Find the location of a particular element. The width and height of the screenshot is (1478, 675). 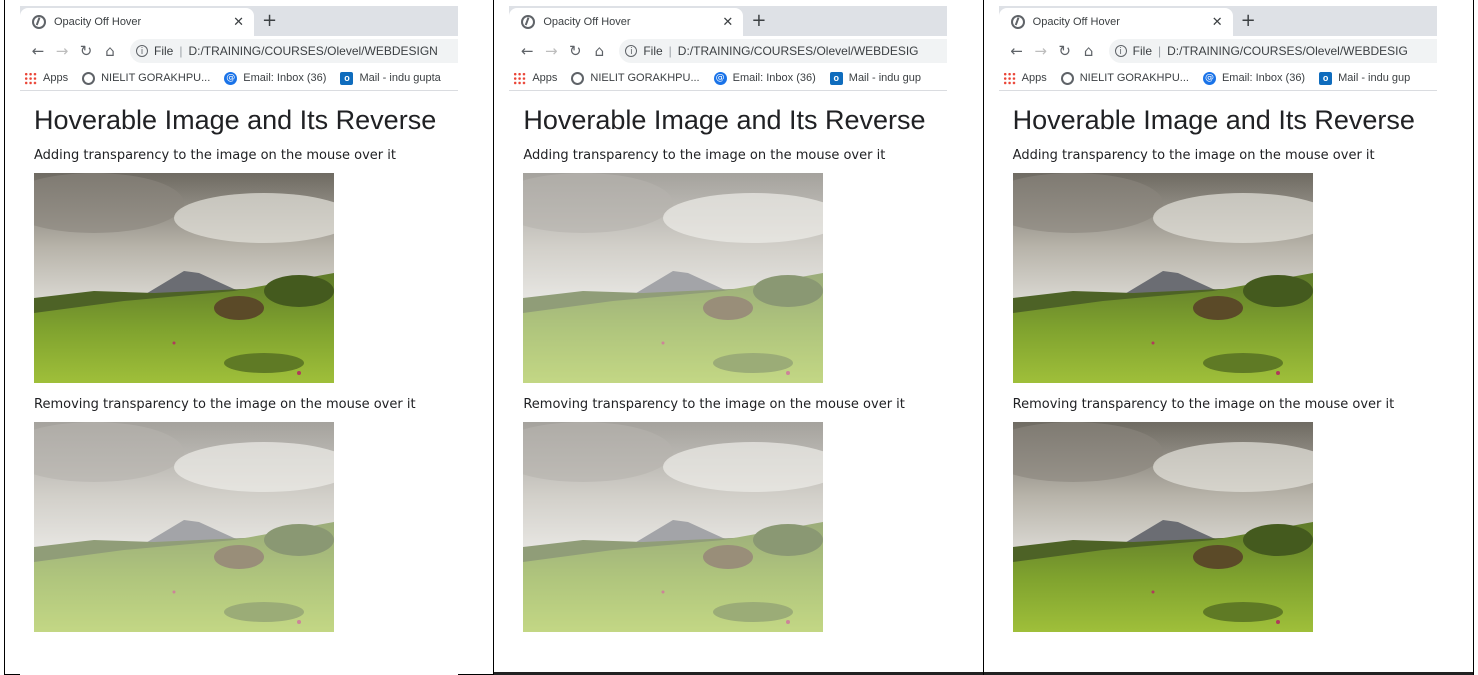

url-text: D:/TRAINING/COURSES/Olevel/WEBDESIGN is located at coordinates (313, 51).